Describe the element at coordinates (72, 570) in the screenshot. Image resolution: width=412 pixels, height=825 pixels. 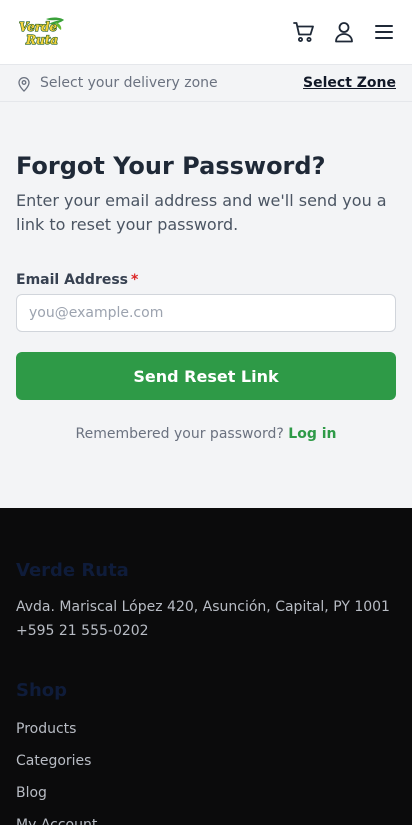
I see `footer-brand: Verde Ruta` at that location.